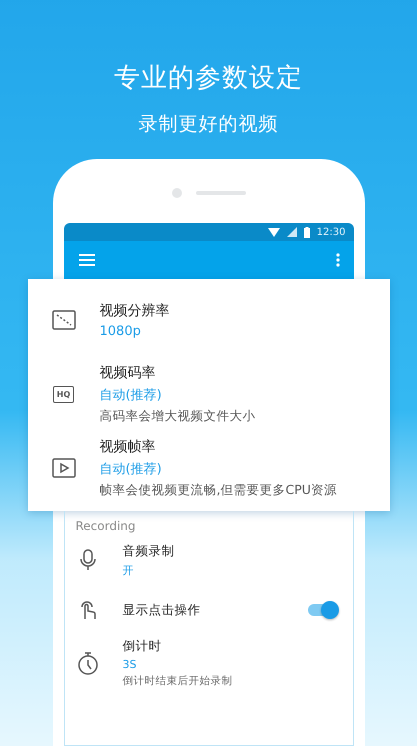  Describe the element at coordinates (142, 646) in the screenshot. I see `setting-title: 倒计时` at that location.